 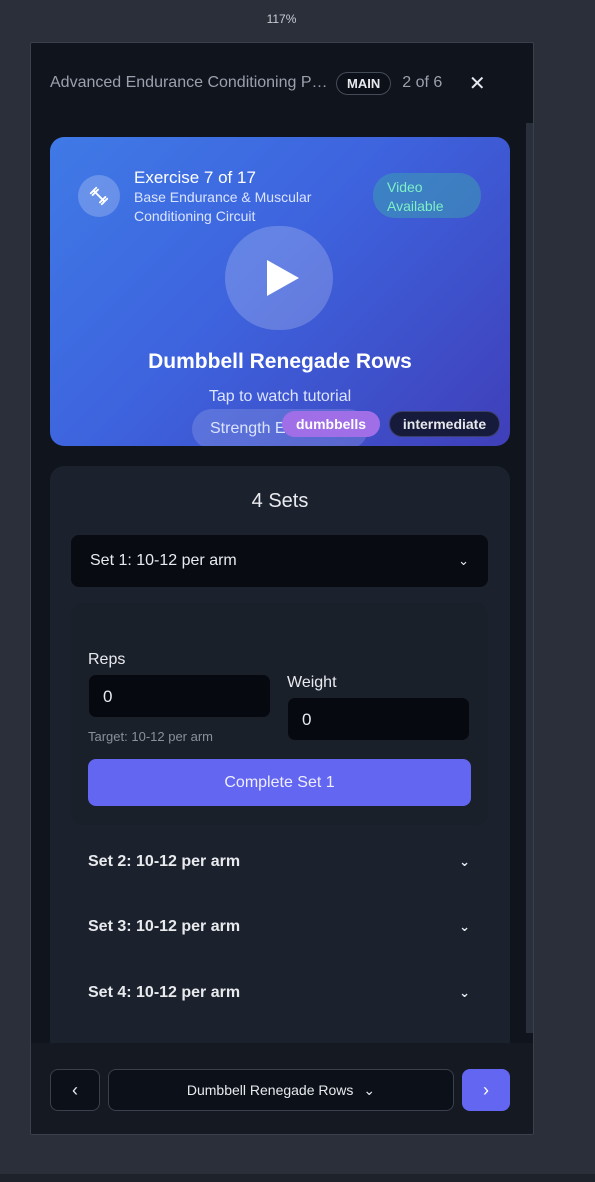 What do you see at coordinates (164, 992) in the screenshot?
I see `set-label: Set 4: 10-12 per arm` at bounding box center [164, 992].